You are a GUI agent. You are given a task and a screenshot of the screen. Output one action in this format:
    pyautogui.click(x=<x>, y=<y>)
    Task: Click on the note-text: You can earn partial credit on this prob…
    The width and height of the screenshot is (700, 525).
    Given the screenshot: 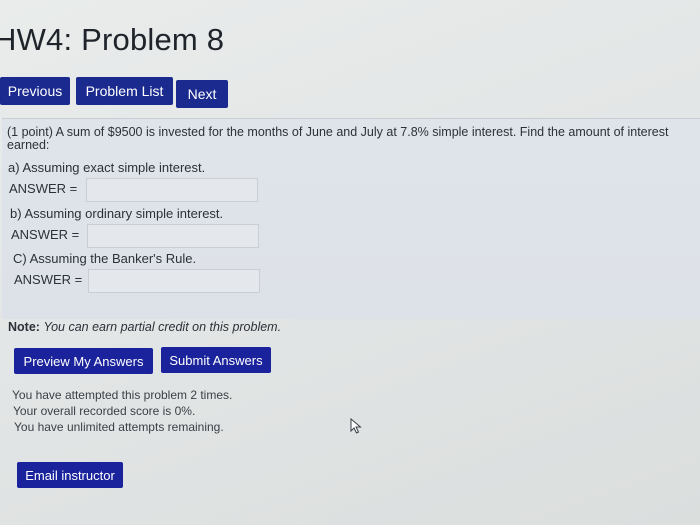 What is the action you would take?
    pyautogui.click(x=162, y=327)
    